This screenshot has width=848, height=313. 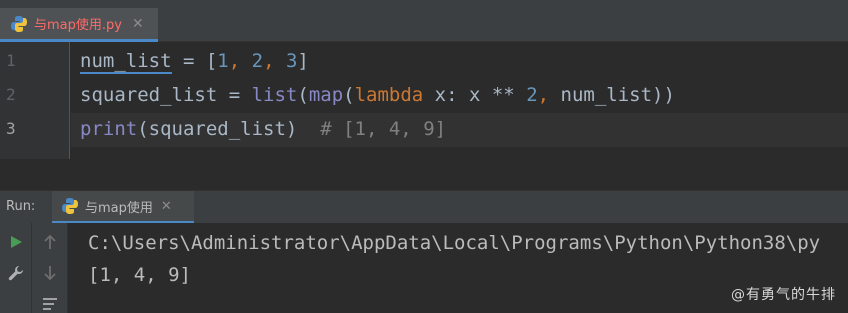 I want to click on builtin-function: print, so click(x=109, y=129).